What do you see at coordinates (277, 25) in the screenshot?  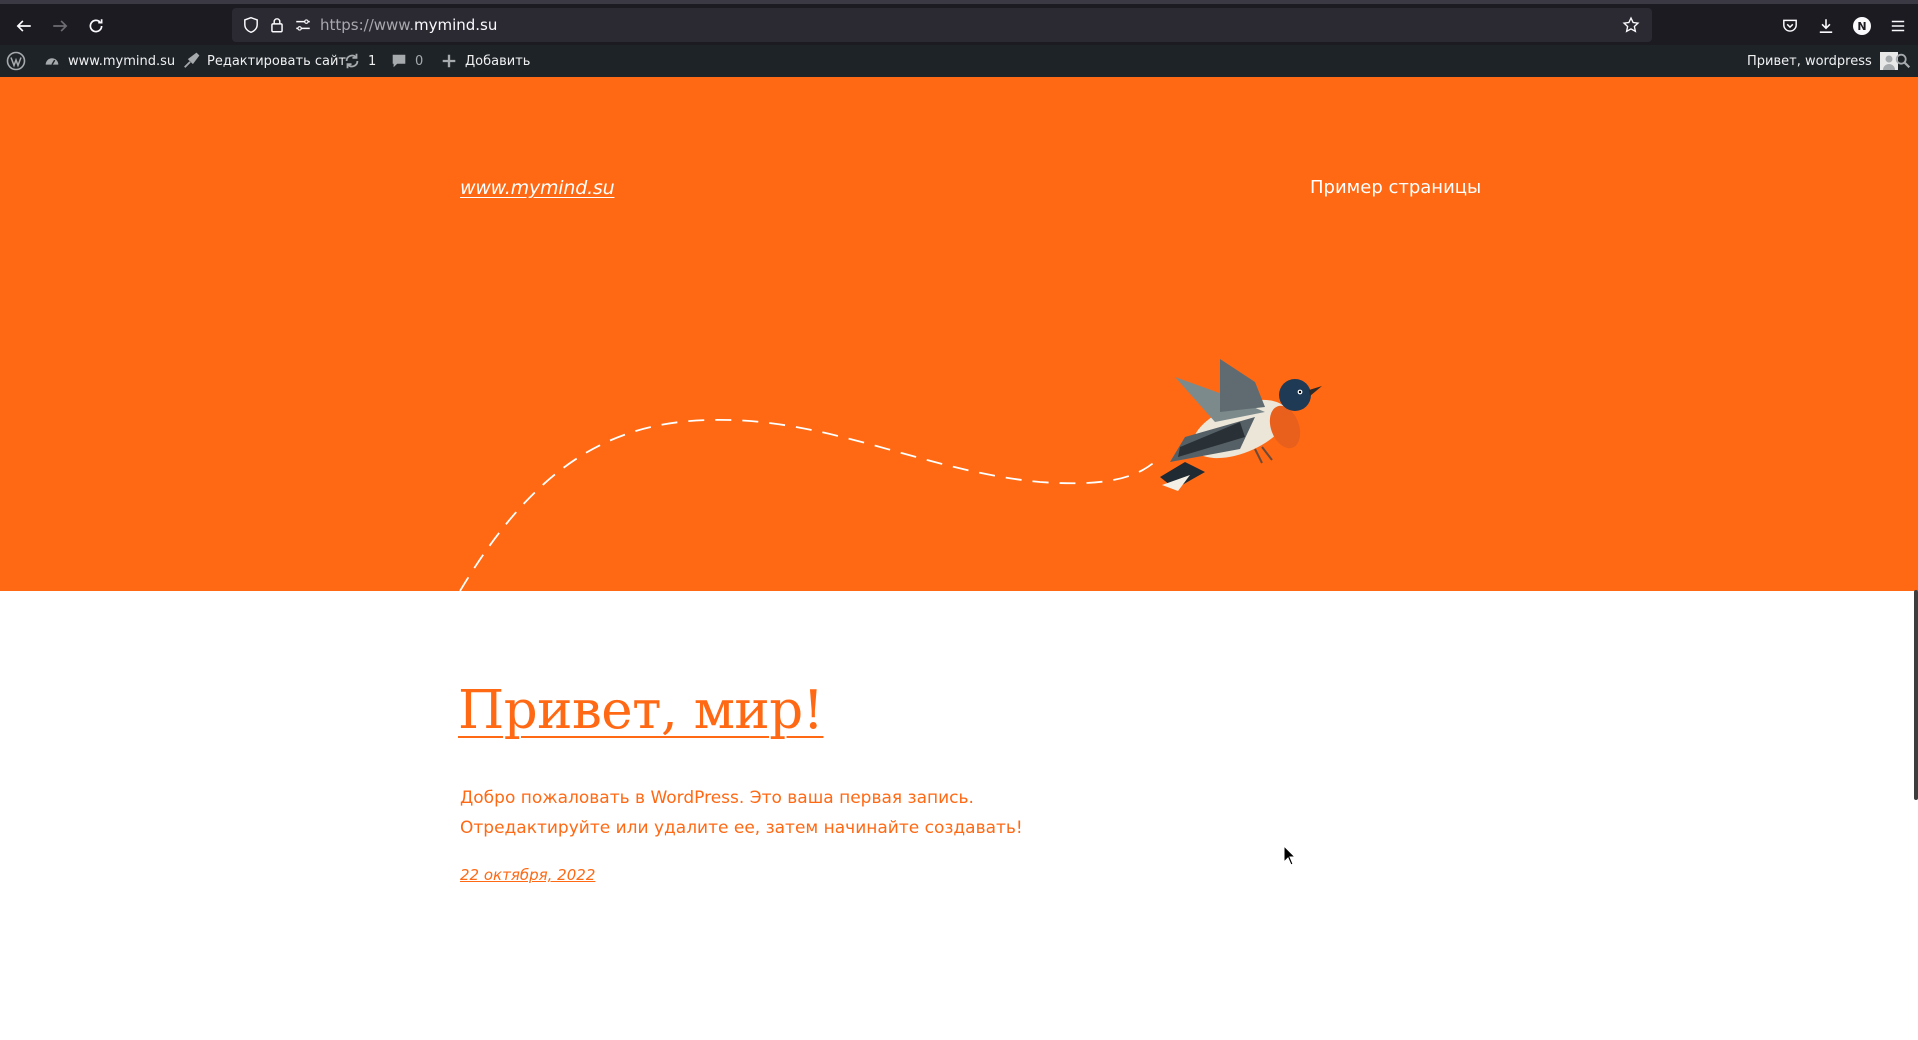 I see `lock-icon` at bounding box center [277, 25].